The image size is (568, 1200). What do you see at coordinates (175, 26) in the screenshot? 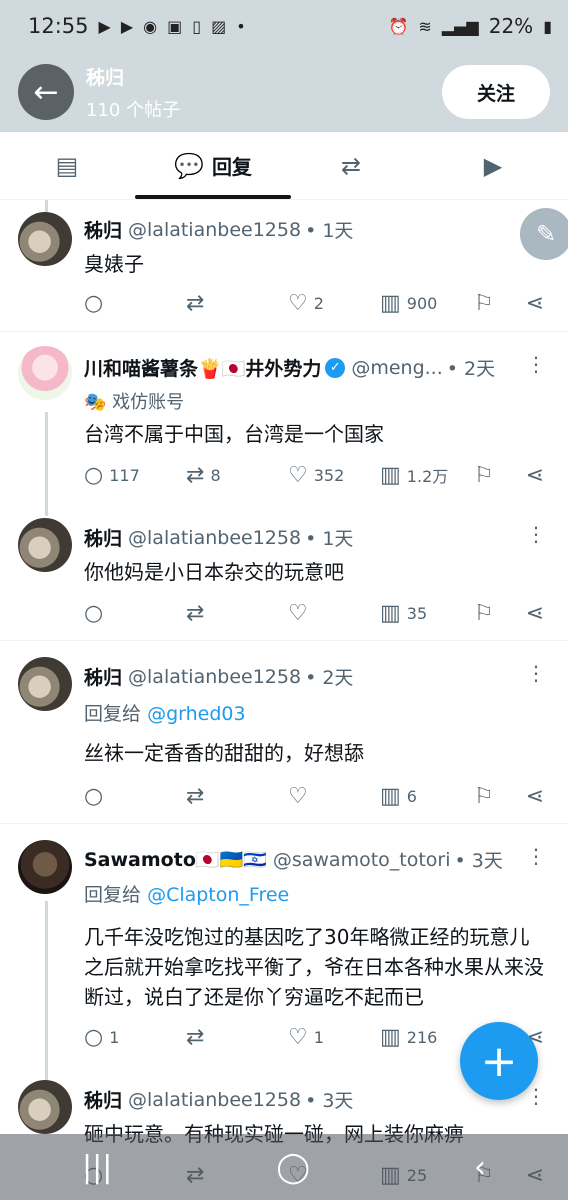
I see `badge-icon: ▣` at bounding box center [175, 26].